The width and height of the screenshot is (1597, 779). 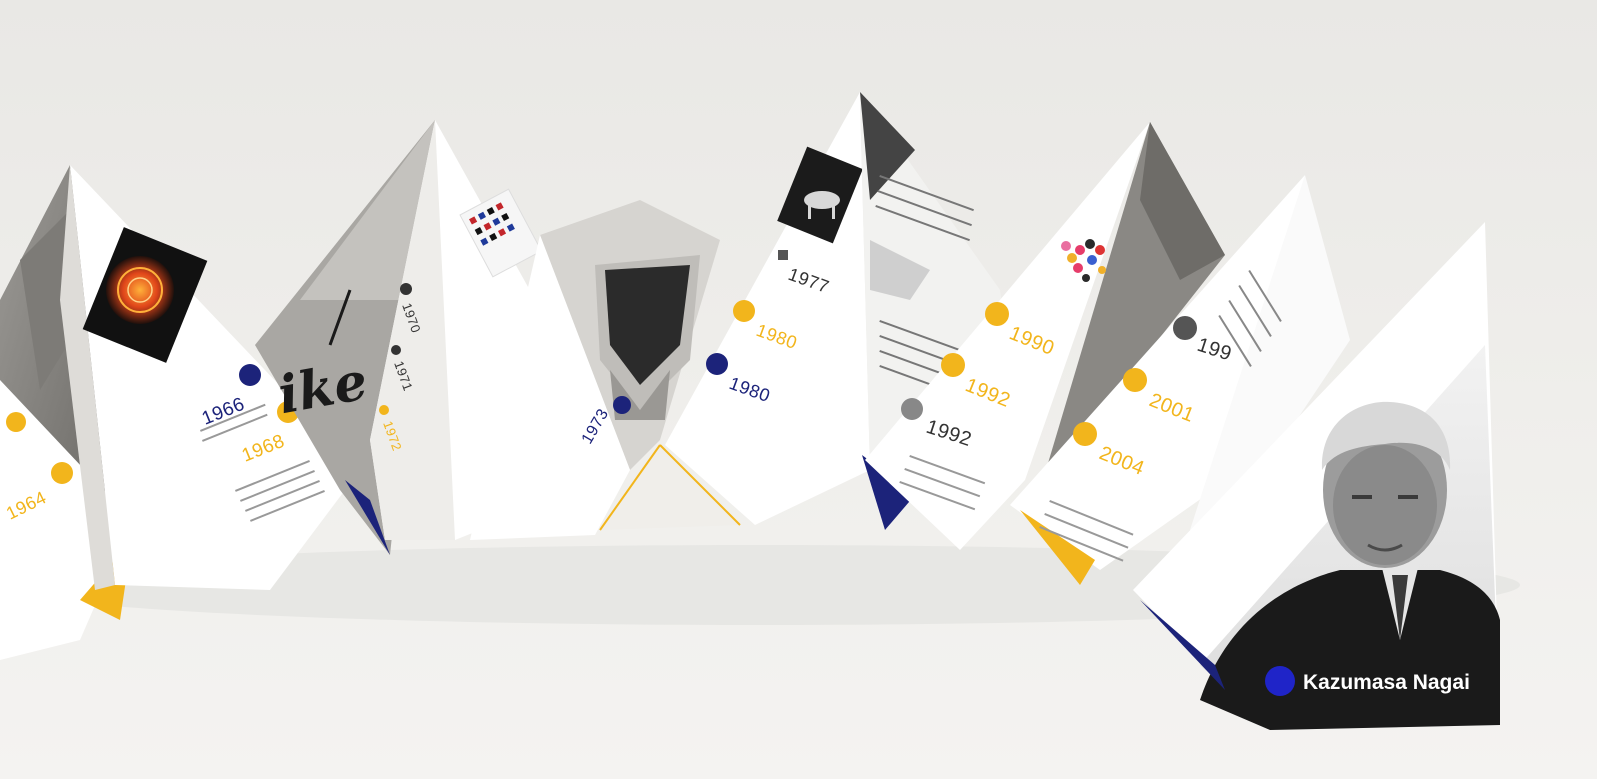 I want to click on cover-dot, so click(x=1280, y=681).